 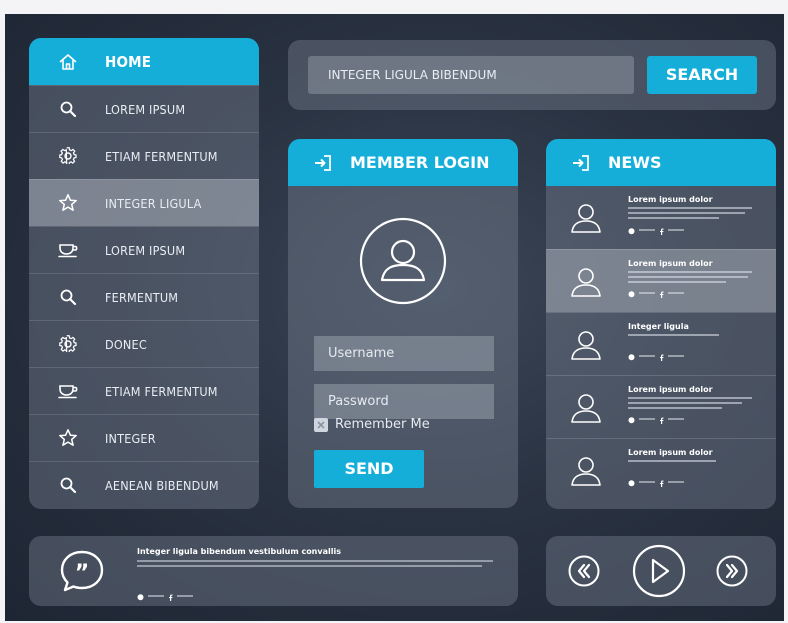 I want to click on play-button, so click(x=659, y=573).